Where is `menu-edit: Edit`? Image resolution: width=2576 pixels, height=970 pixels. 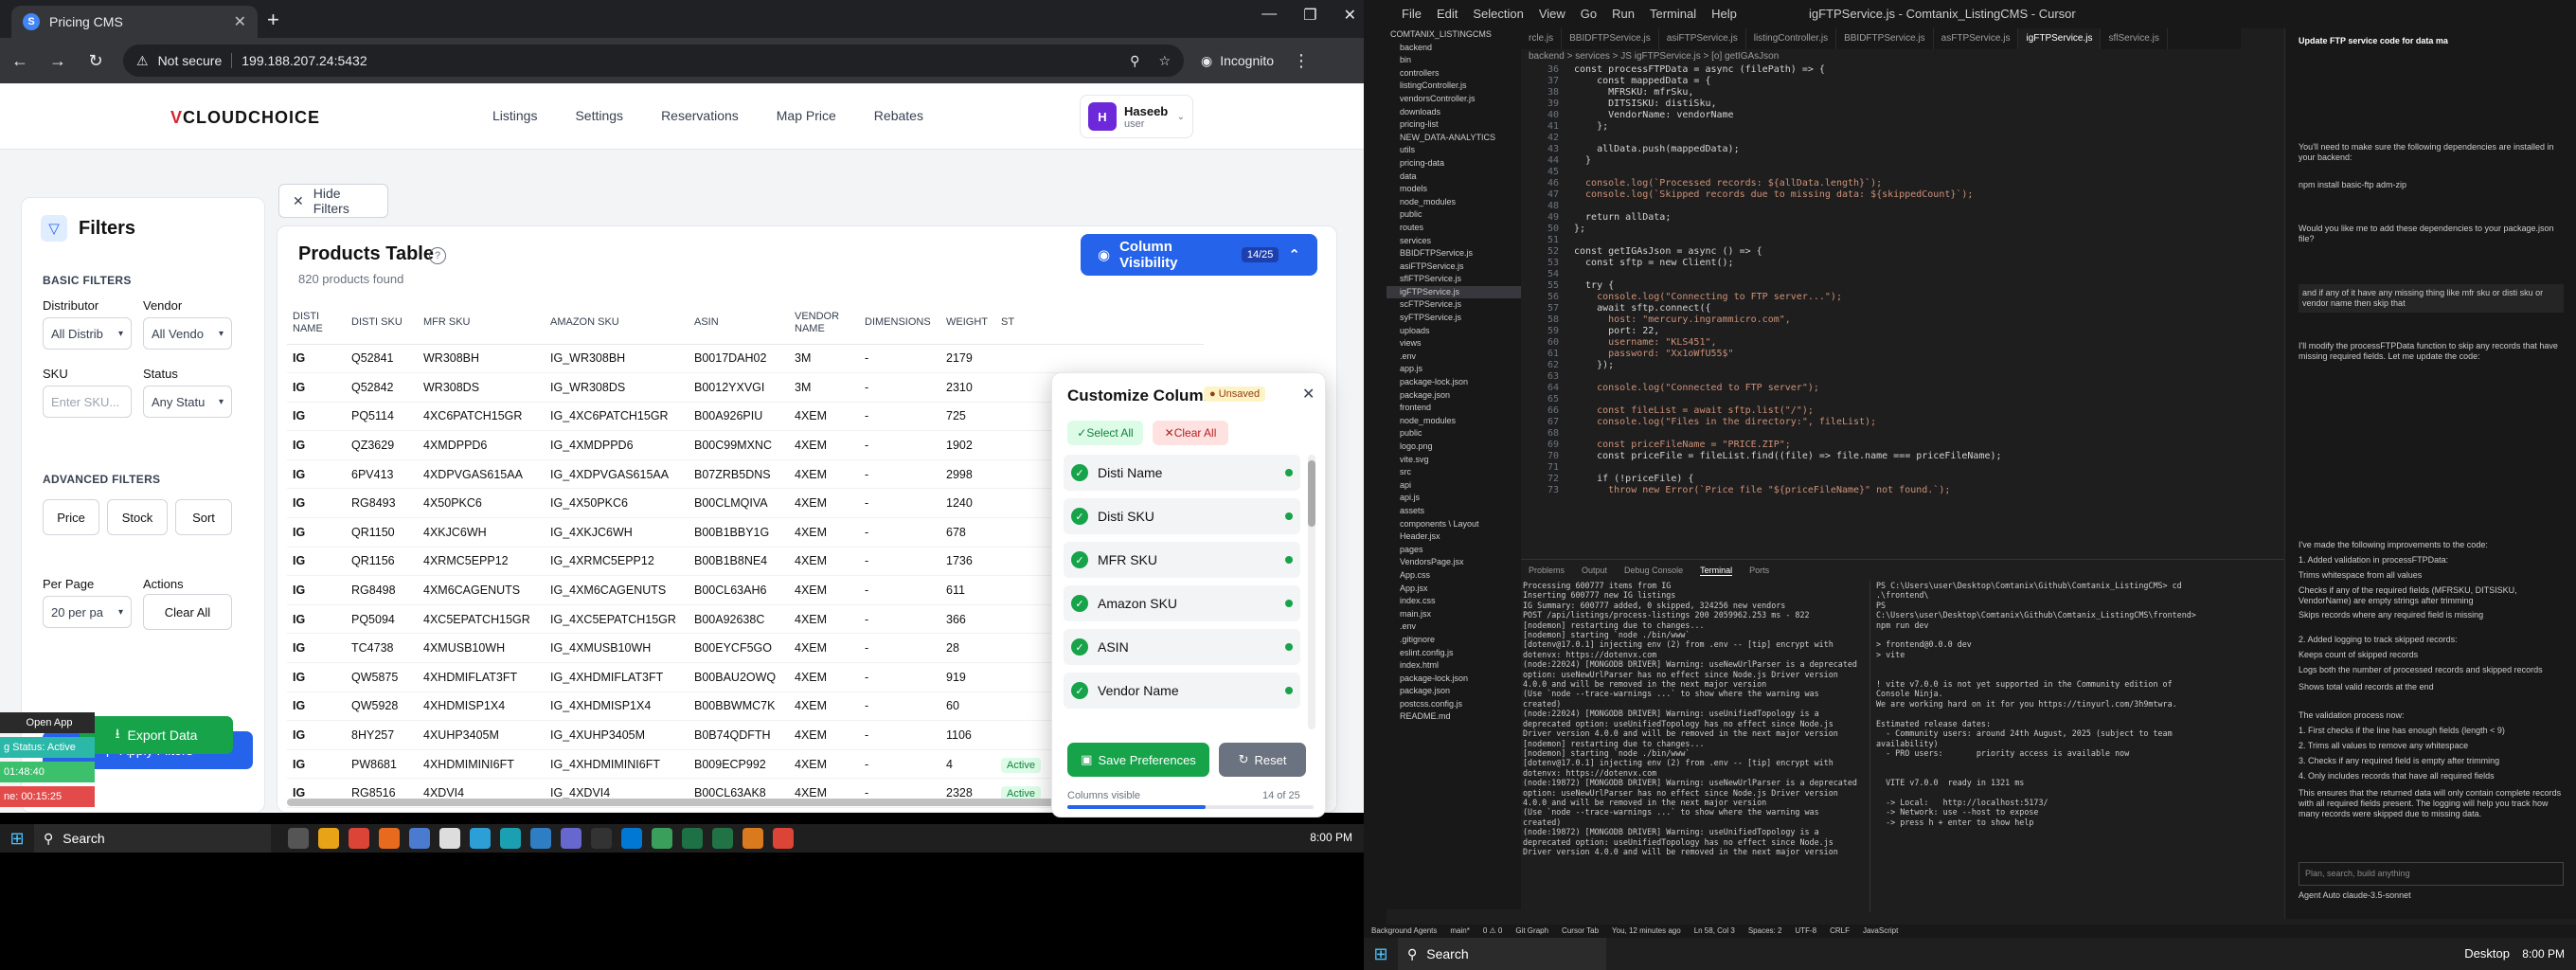
menu-edit: Edit is located at coordinates (1447, 14).